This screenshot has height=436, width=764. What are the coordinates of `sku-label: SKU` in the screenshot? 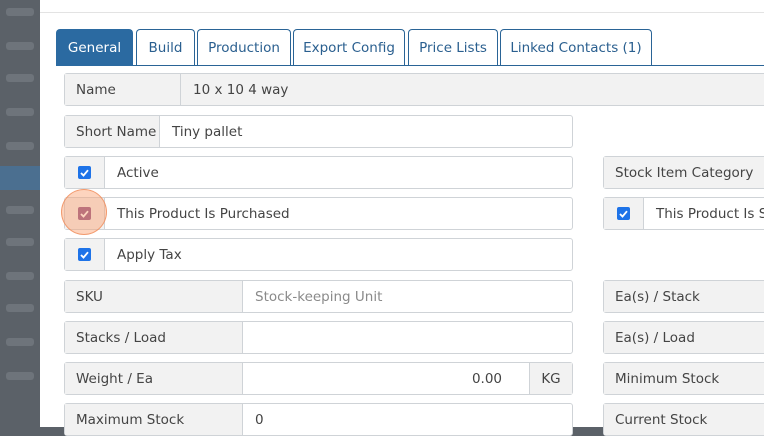 It's located at (154, 296).